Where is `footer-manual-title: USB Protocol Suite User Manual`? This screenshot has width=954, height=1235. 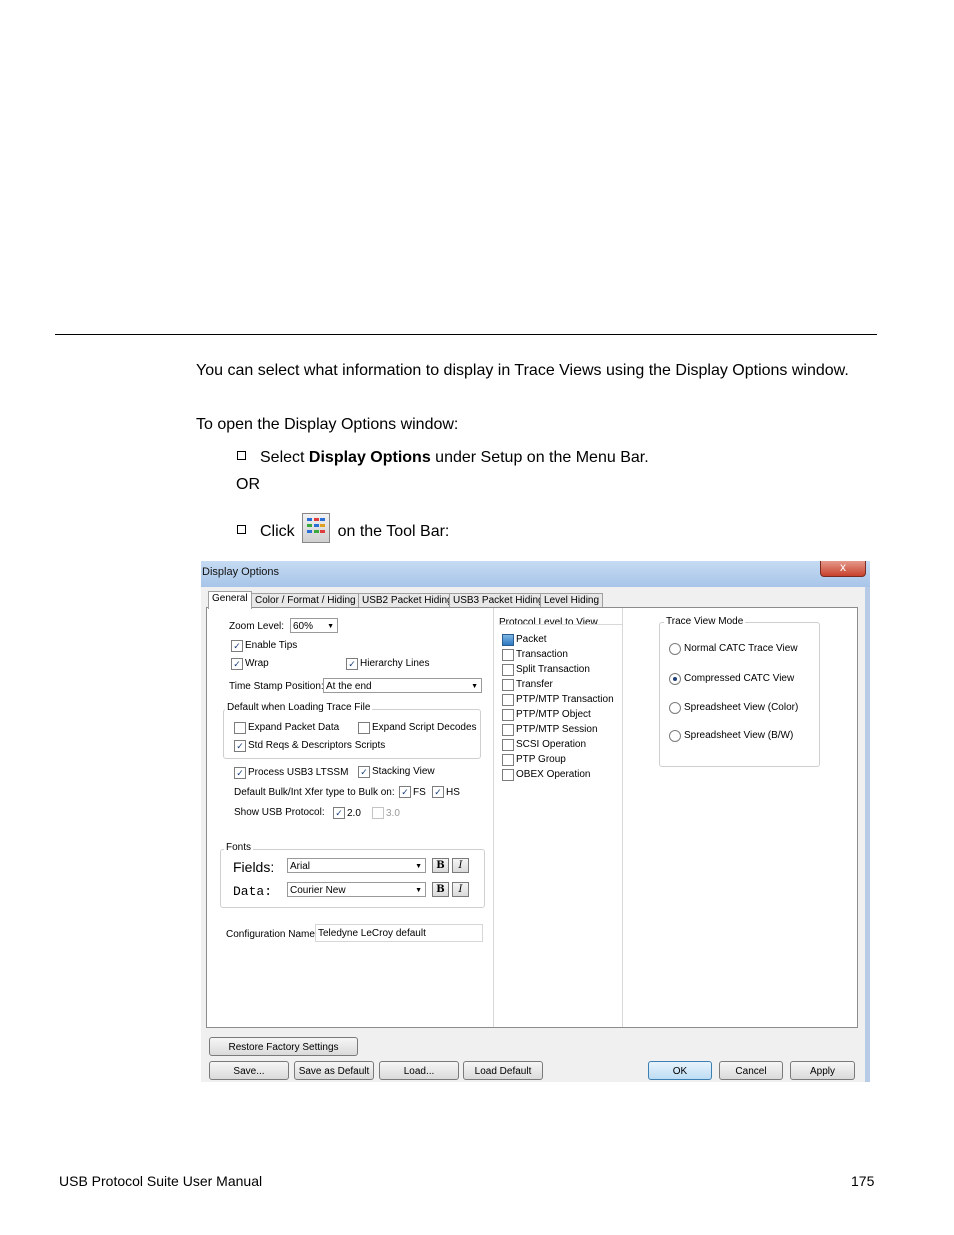 footer-manual-title: USB Protocol Suite User Manual is located at coordinates (161, 1181).